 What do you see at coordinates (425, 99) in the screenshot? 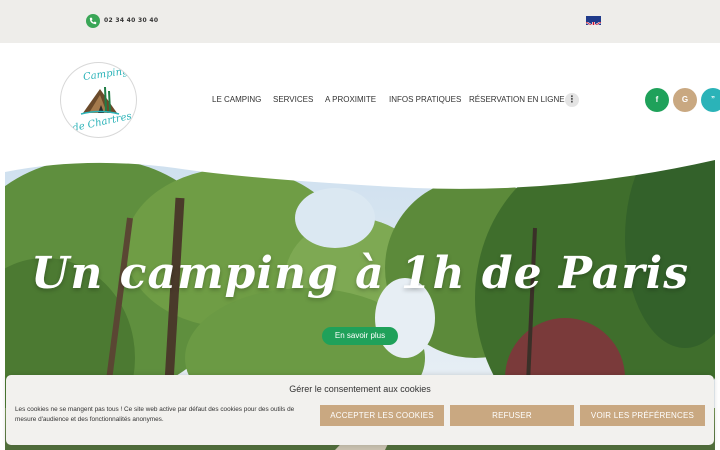
I see `nav-item-infos-pratiques: INFOS PRATIQUES` at bounding box center [425, 99].